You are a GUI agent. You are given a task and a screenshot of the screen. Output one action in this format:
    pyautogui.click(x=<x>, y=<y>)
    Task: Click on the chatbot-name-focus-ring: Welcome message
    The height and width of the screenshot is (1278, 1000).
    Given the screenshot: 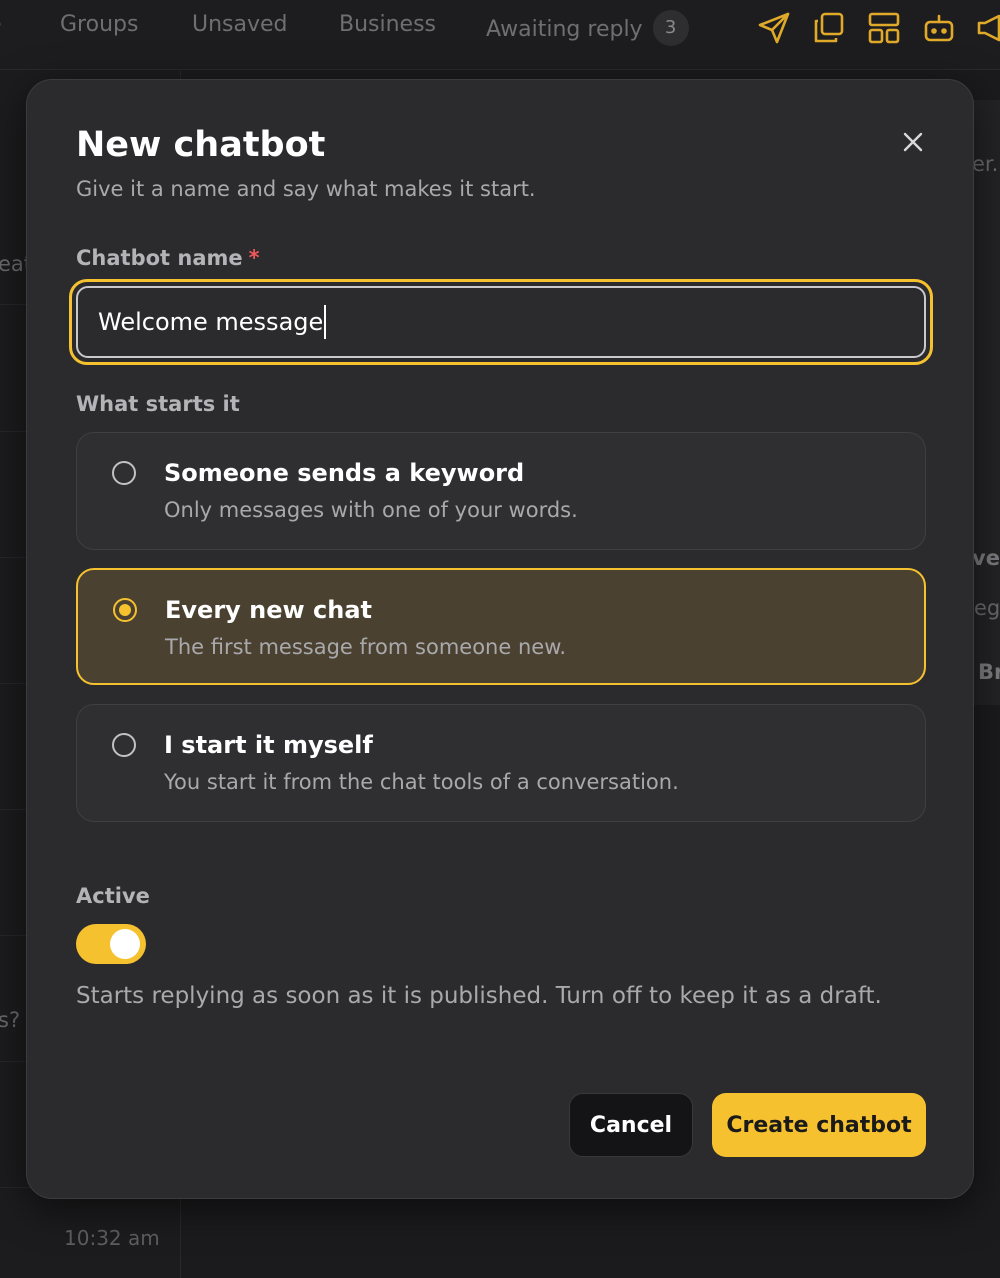 What is the action you would take?
    pyautogui.click(x=501, y=322)
    